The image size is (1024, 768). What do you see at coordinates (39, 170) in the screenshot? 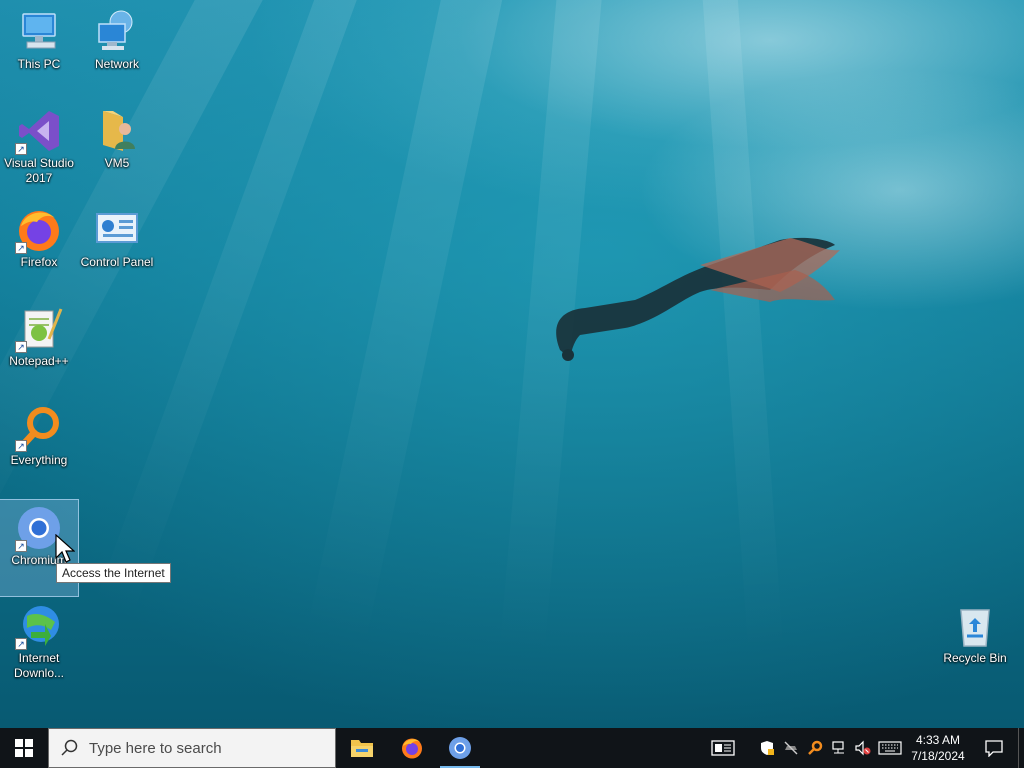
I see `icon-label: Visual Studio 2017` at bounding box center [39, 170].